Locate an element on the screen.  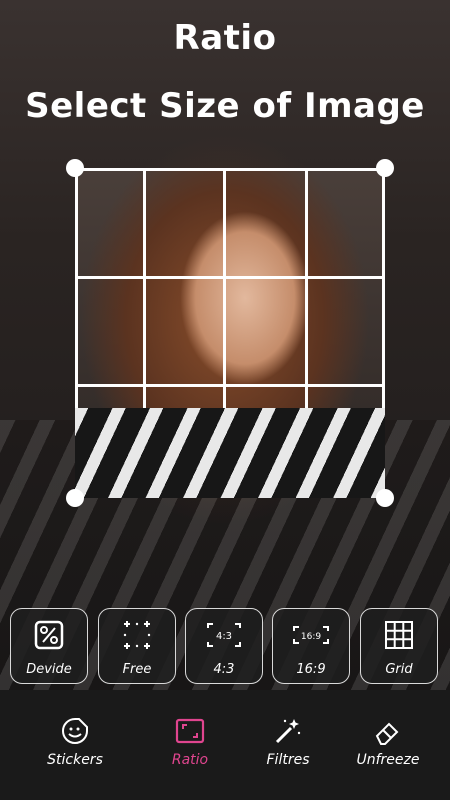
option-label: 4:3 is located at coordinates (224, 669).